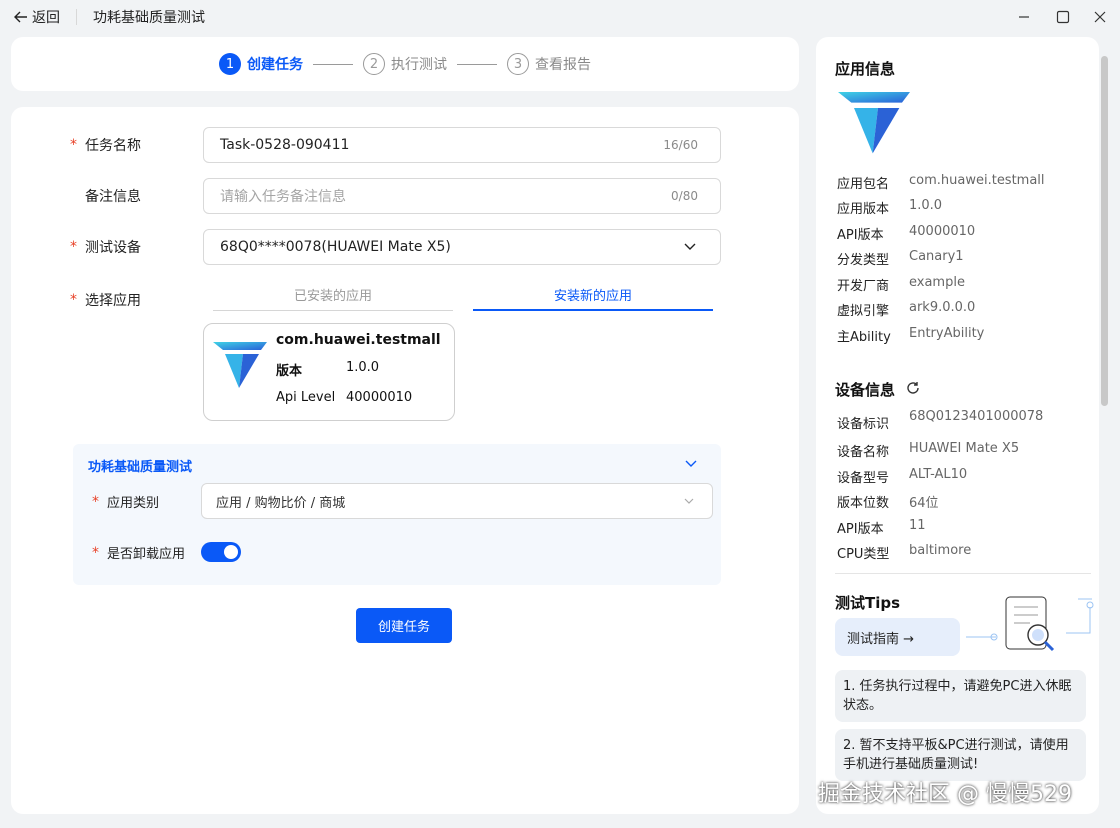  I want to click on minimize-icon, so click(1024, 17).